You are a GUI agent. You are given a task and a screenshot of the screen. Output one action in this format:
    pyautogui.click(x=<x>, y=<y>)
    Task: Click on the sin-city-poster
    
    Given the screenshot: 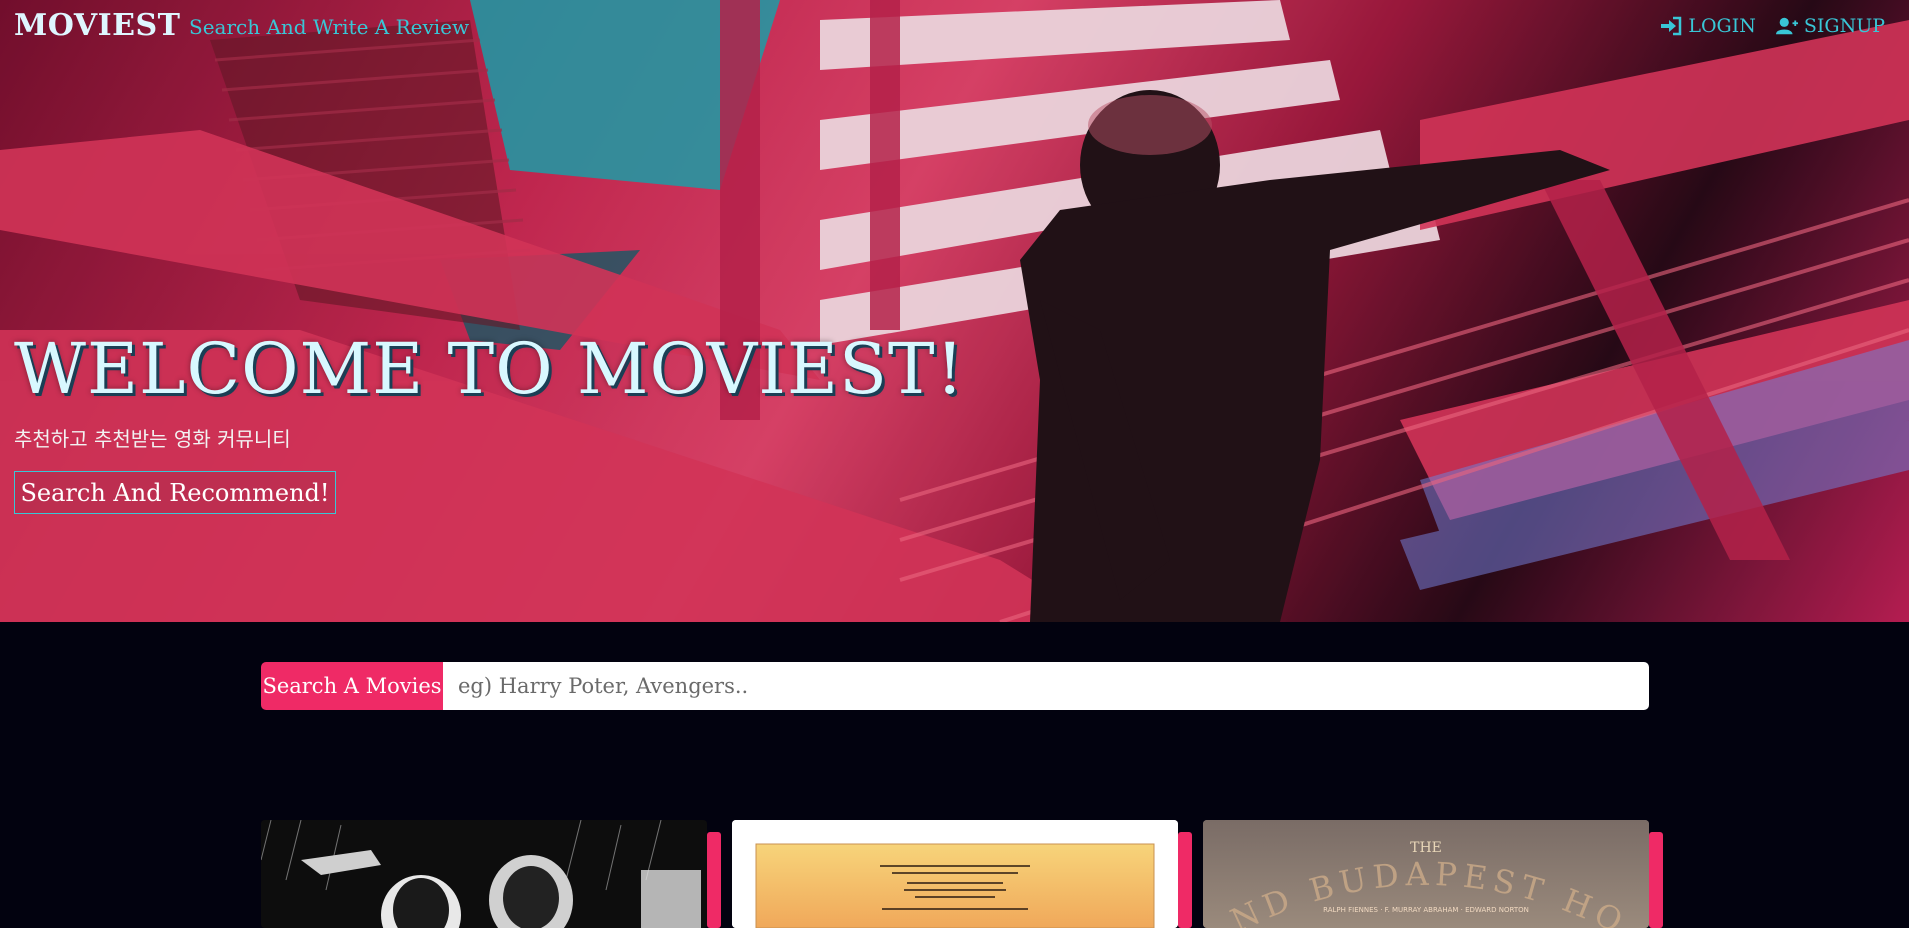 What is the action you would take?
    pyautogui.click(x=484, y=874)
    